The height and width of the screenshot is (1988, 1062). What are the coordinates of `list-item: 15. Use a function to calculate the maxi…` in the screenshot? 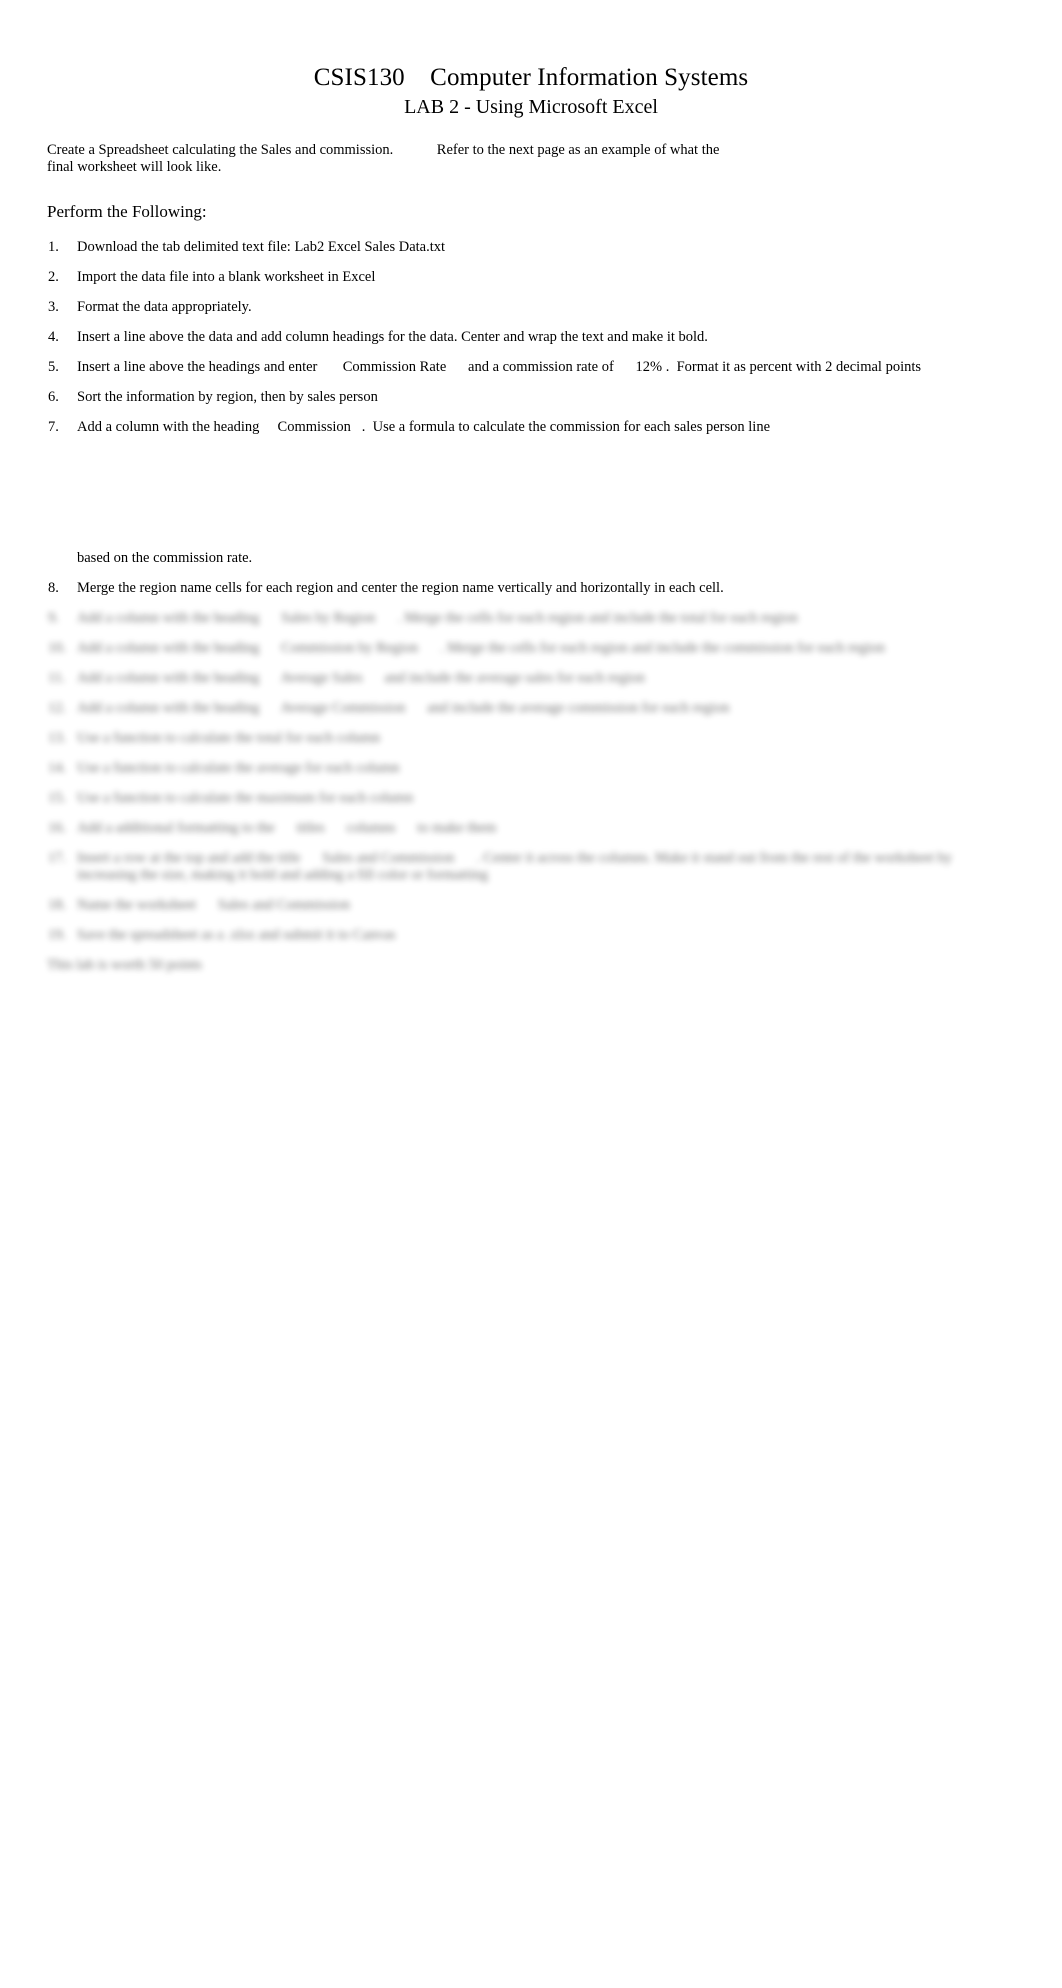 It's located at (531, 798).